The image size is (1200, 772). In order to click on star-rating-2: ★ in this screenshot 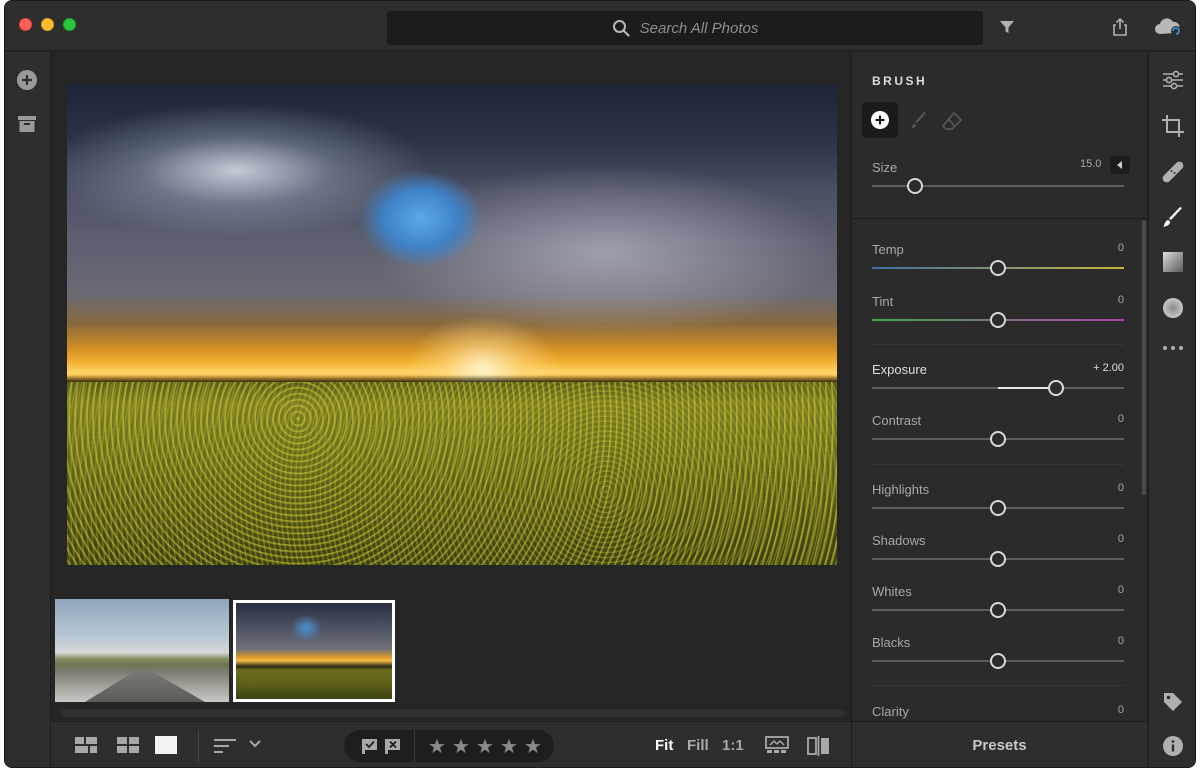, I will do `click(461, 746)`.